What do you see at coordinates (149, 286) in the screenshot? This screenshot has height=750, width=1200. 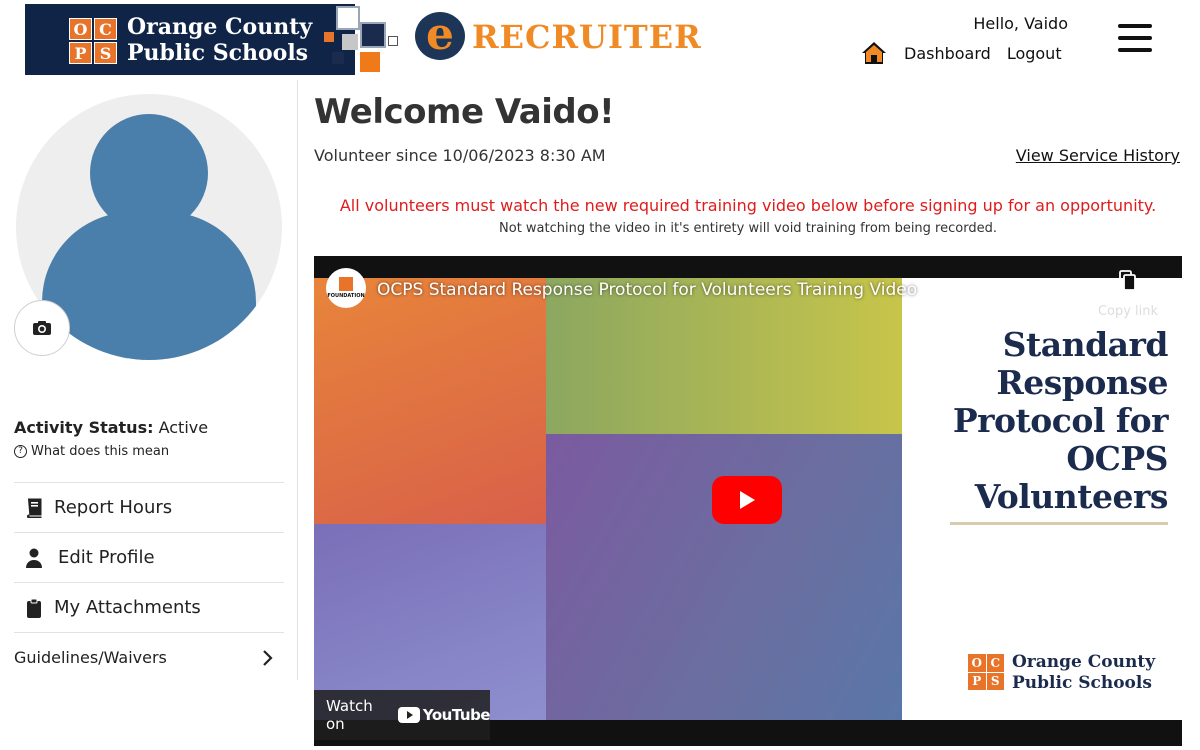 I see `avatar-body` at bounding box center [149, 286].